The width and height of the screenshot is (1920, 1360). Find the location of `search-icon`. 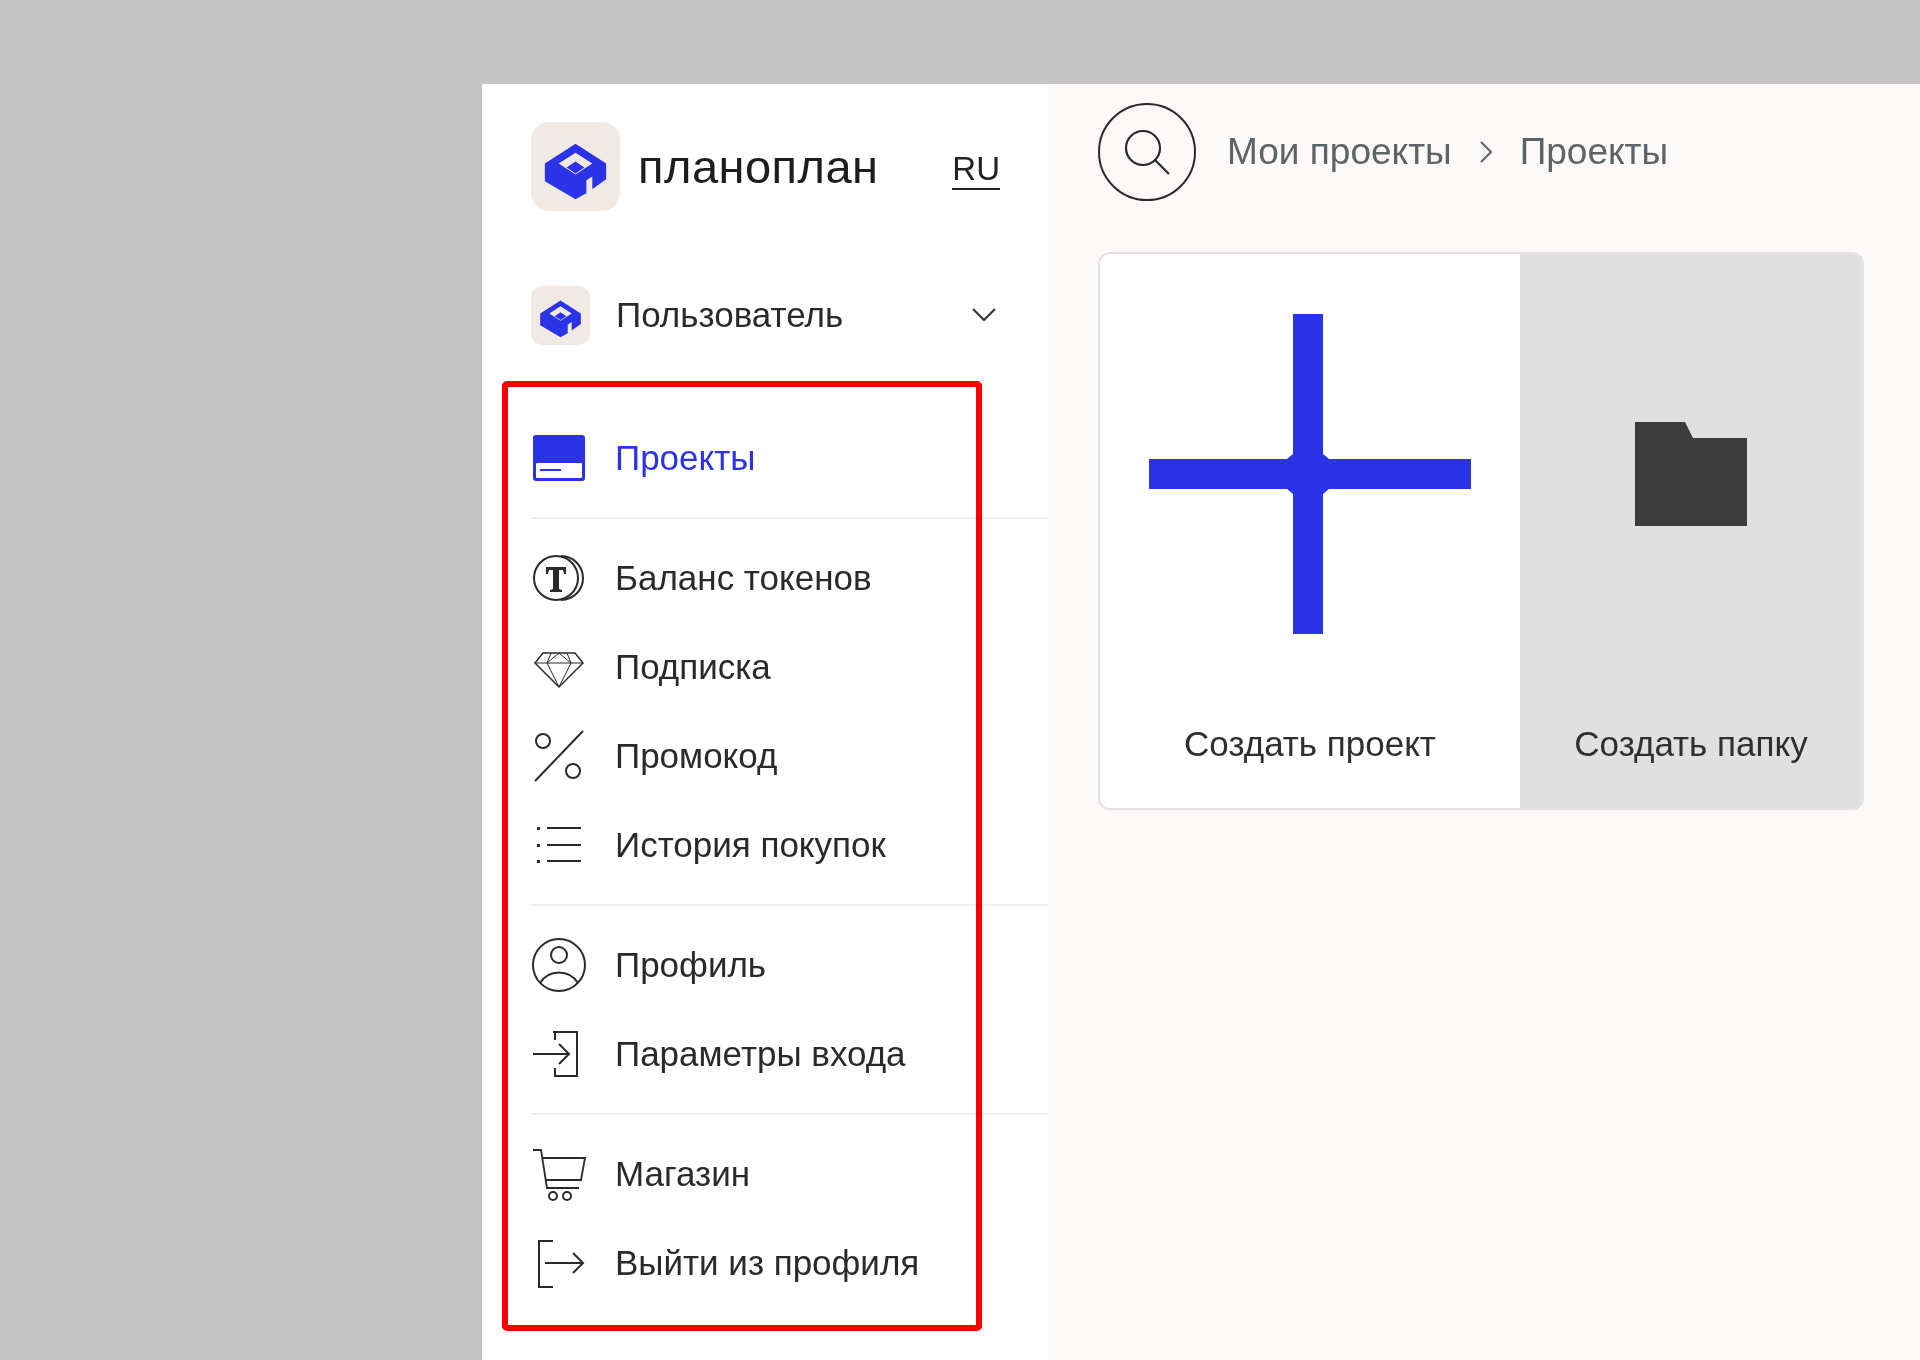

search-icon is located at coordinates (1147, 152).